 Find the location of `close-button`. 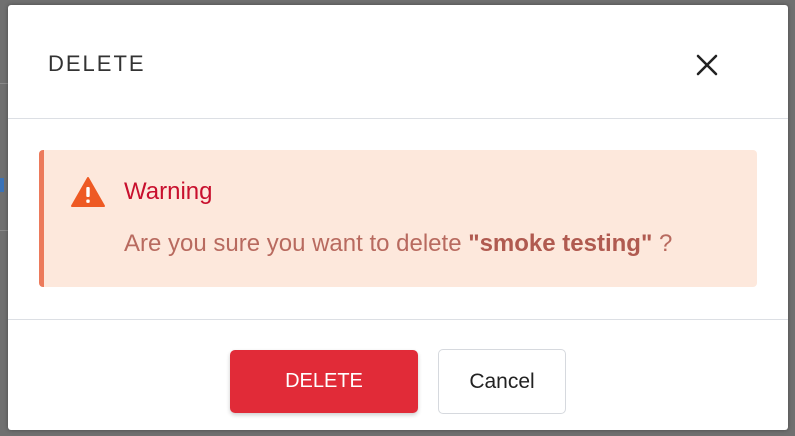

close-button is located at coordinates (707, 65).